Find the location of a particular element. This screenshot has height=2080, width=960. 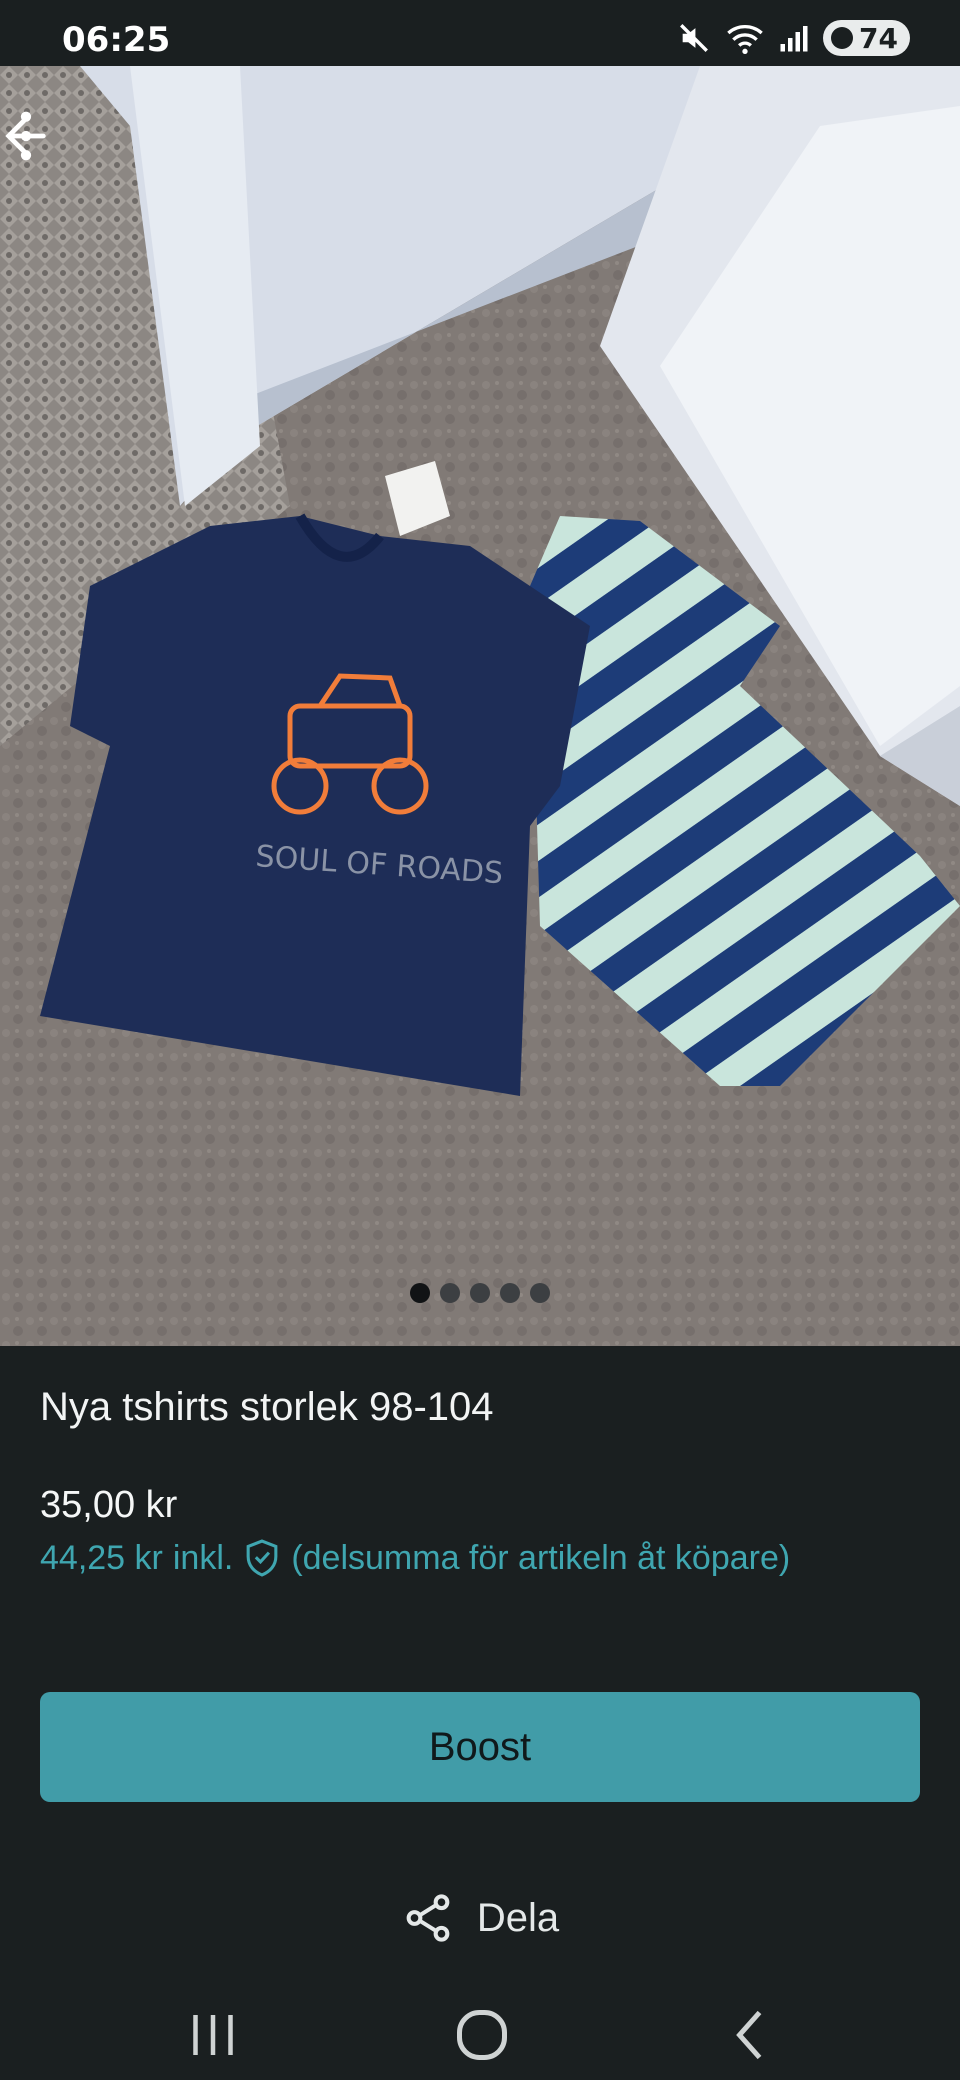

carousel-indicator is located at coordinates (480, 1293).